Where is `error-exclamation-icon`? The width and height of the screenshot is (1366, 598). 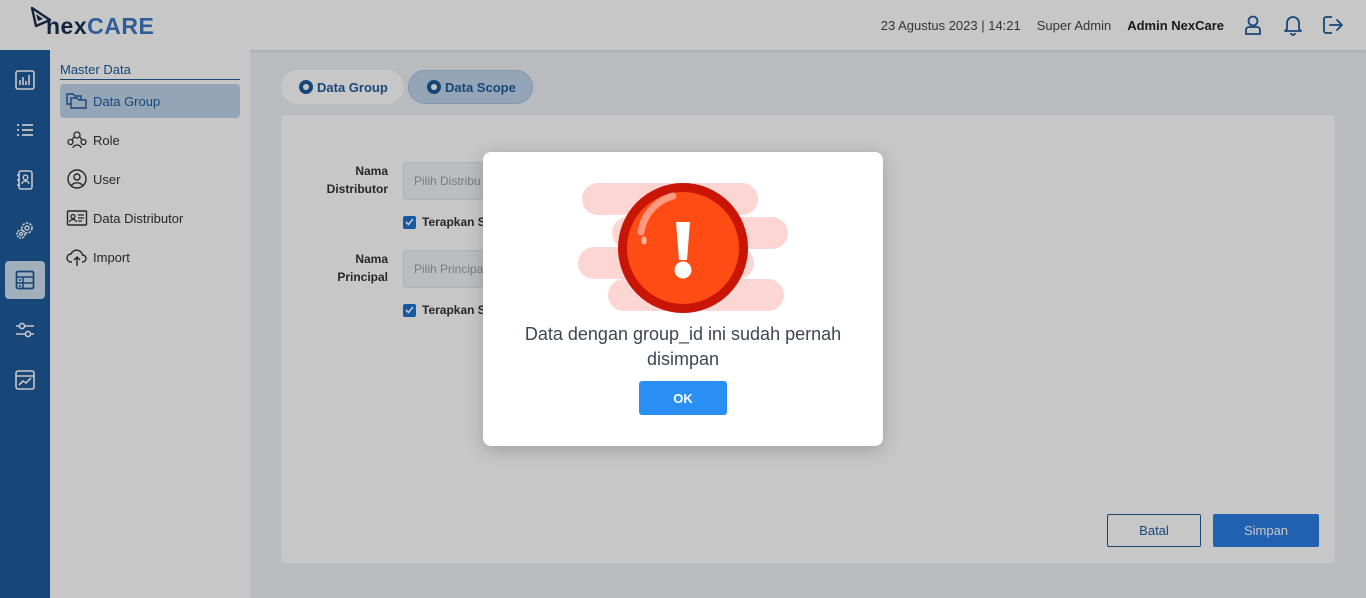
error-exclamation-icon is located at coordinates (683, 248).